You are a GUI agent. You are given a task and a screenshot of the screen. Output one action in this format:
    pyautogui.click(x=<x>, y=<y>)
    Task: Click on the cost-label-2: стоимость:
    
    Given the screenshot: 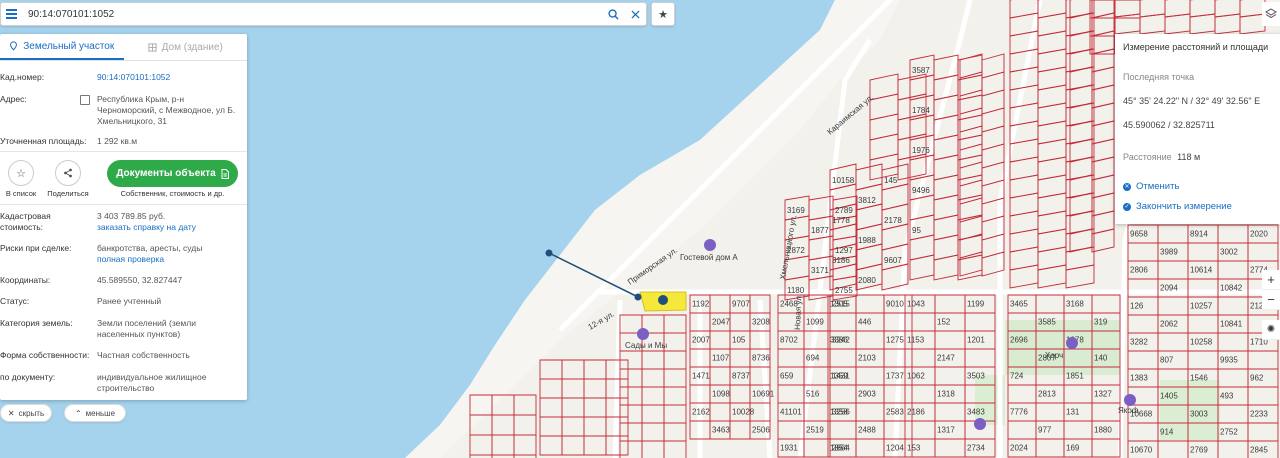 What is the action you would take?
    pyautogui.click(x=22, y=227)
    